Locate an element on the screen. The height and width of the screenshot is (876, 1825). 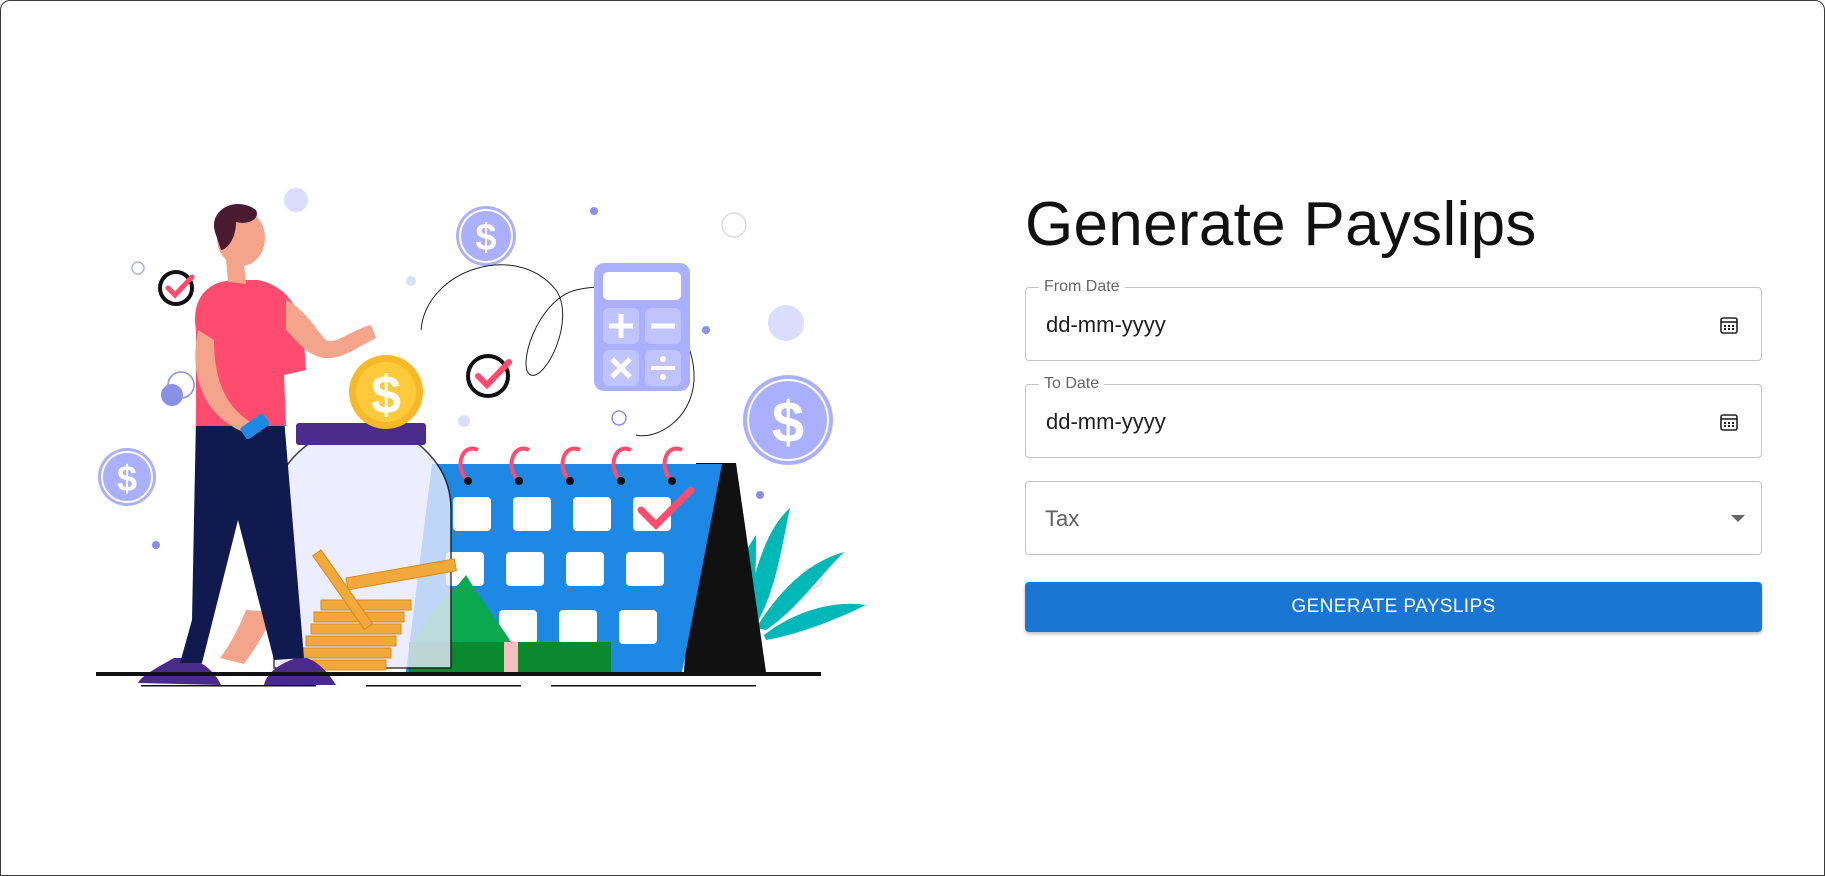
from-date-value: dd-mm-yyyy is located at coordinates (1106, 325).